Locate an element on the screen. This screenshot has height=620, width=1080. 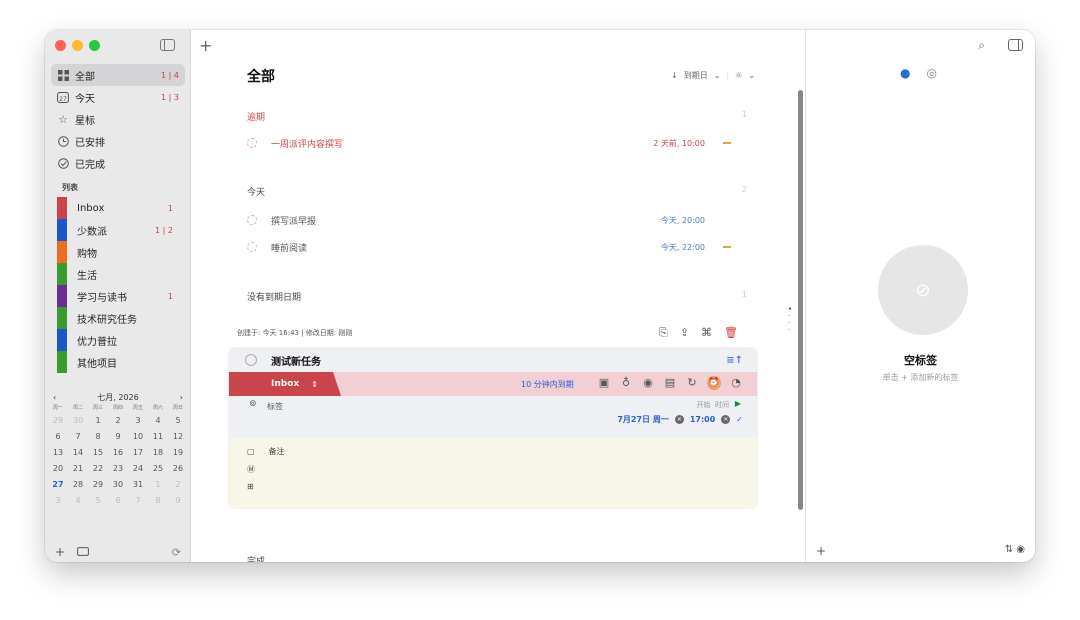
nav-item-all: 全部 1 | 4 is located at coordinates (118, 75).